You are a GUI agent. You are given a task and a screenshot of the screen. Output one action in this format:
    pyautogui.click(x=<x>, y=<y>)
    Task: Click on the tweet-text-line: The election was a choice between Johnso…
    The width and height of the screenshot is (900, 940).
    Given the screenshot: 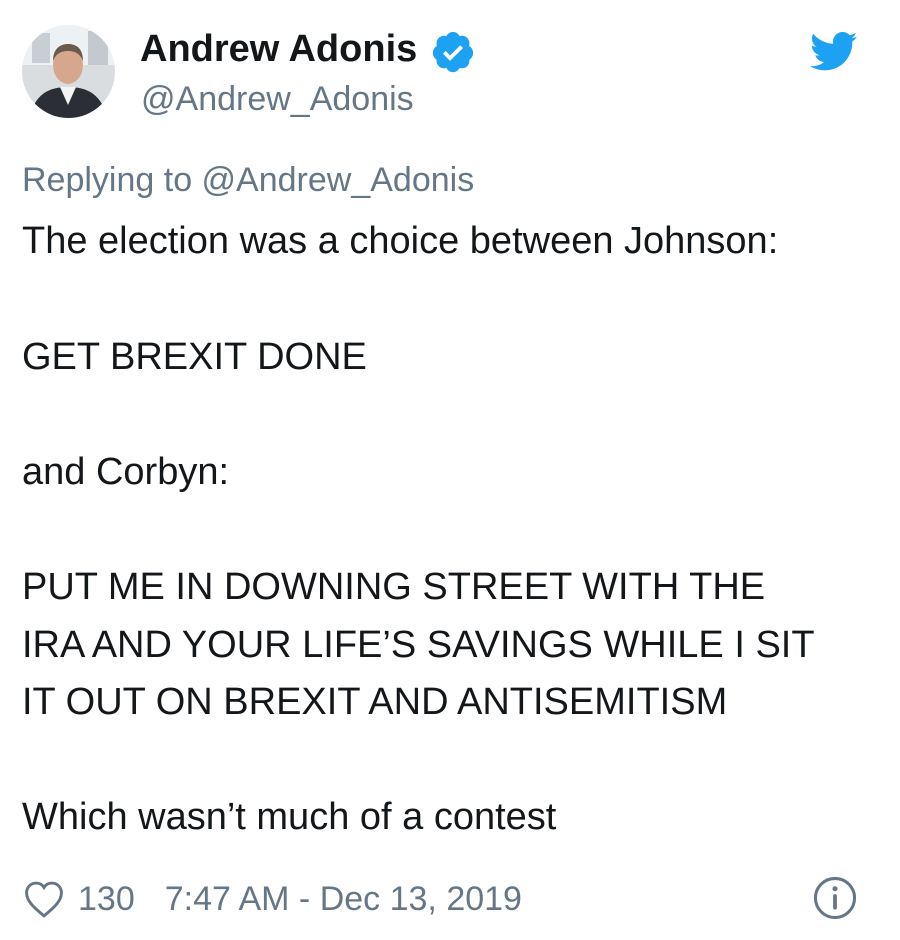 What is the action you would take?
    pyautogui.click(x=400, y=241)
    